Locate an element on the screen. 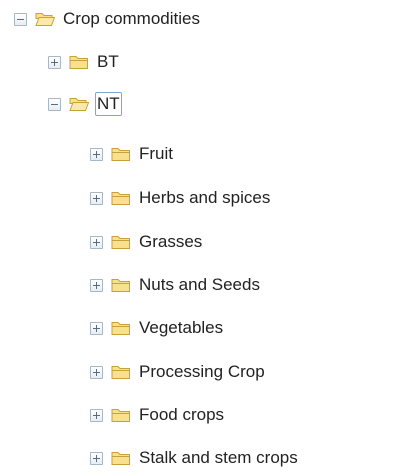  tree-node-label: Processing Crop is located at coordinates (202, 372).